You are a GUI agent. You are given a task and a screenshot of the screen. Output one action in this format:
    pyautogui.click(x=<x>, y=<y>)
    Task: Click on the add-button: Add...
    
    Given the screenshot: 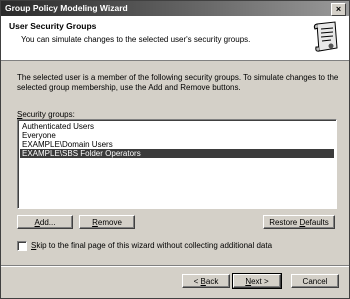 What is the action you would take?
    pyautogui.click(x=45, y=222)
    